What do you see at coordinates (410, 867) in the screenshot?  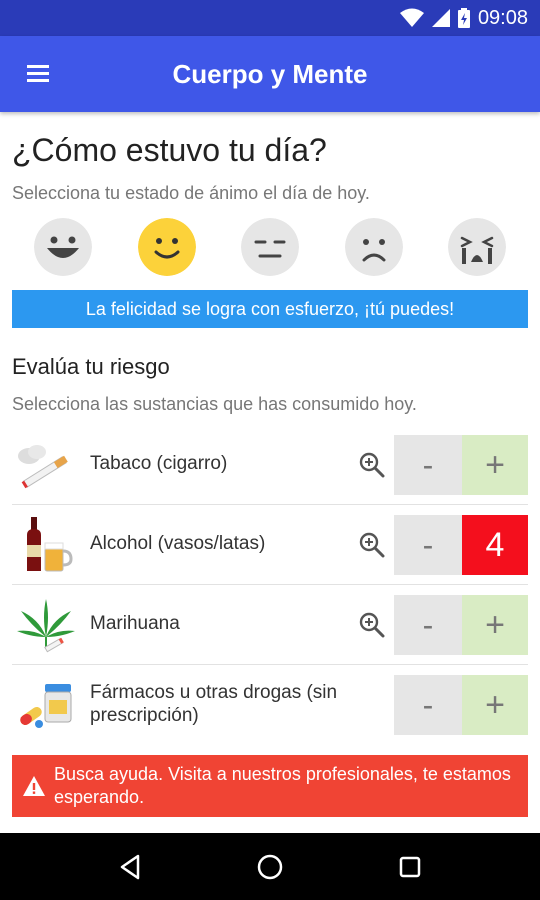 I see `recents-icon` at bounding box center [410, 867].